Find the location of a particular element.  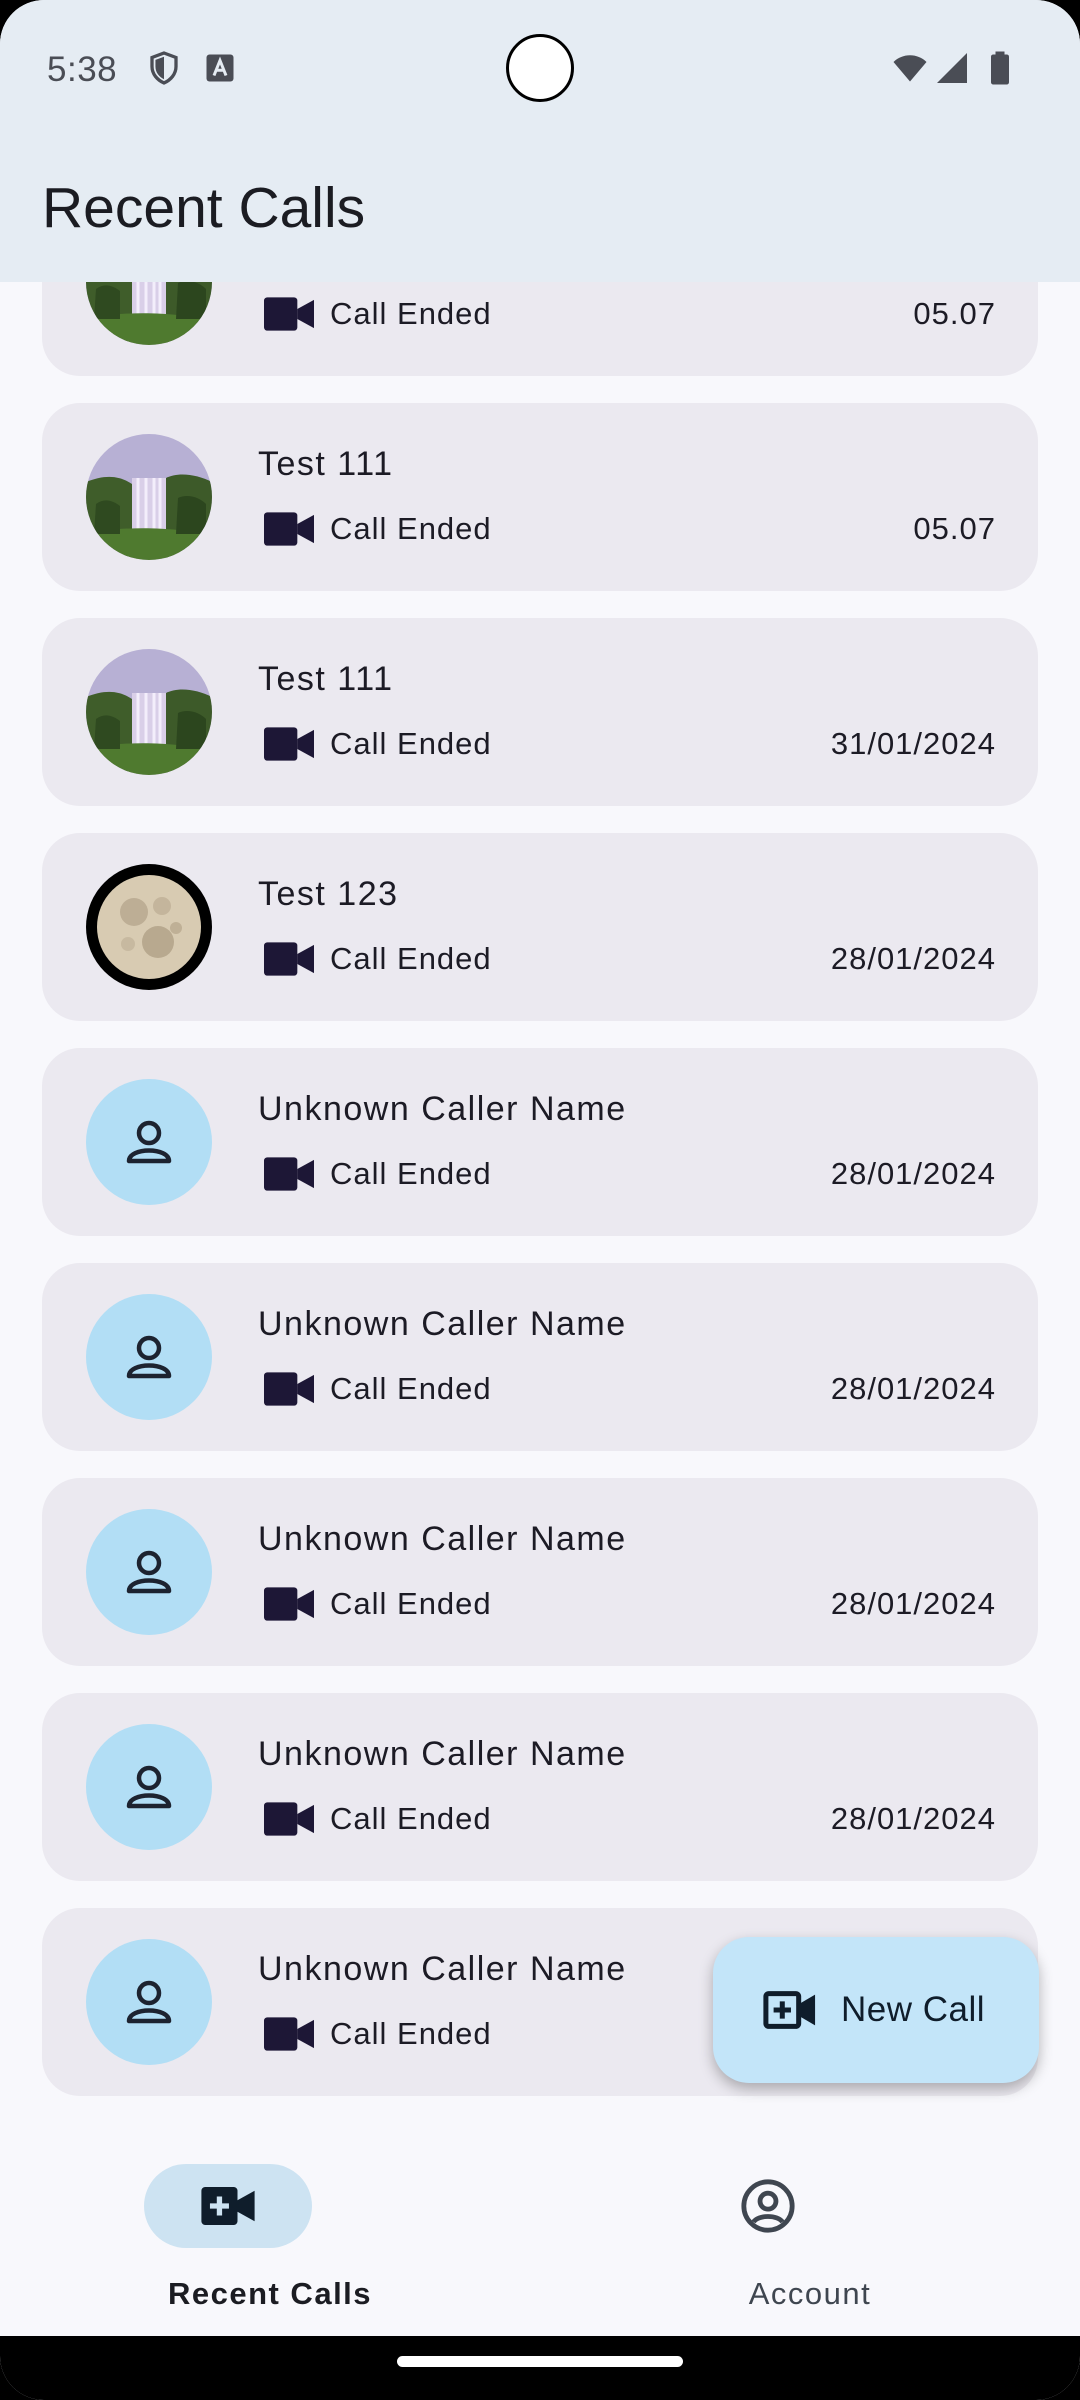

a-box-icon is located at coordinates (220, 68).